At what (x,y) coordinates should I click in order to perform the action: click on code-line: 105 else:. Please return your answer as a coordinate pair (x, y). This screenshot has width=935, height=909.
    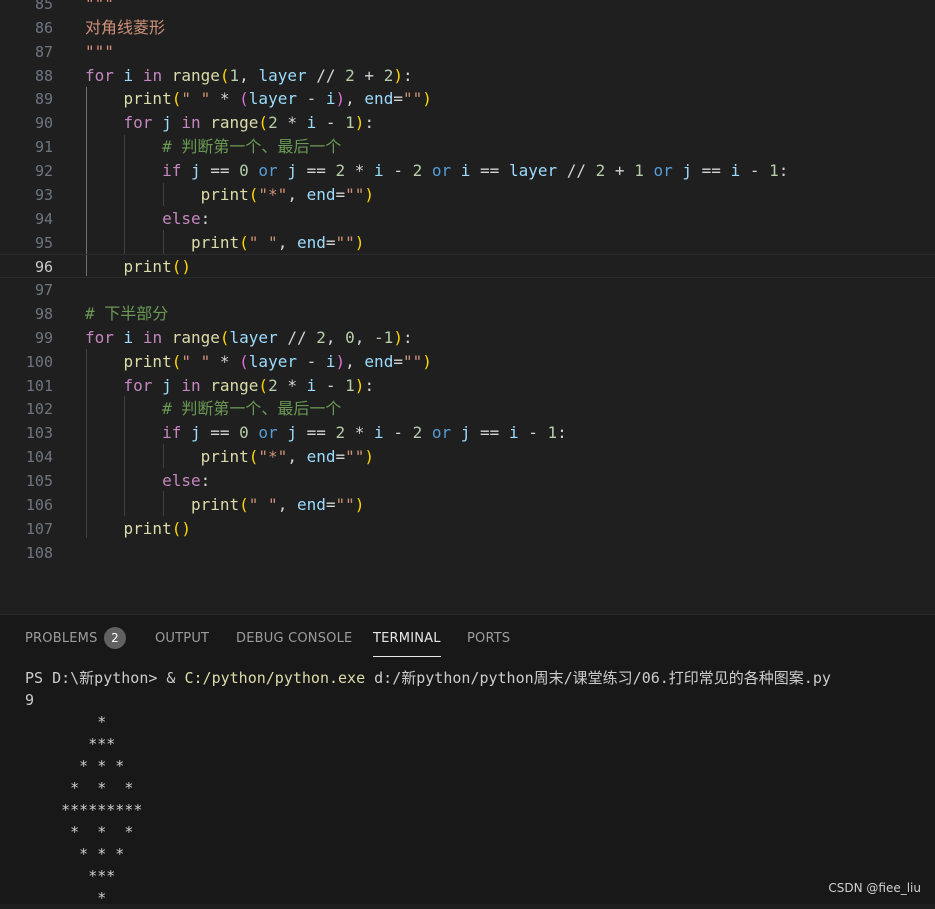
    Looking at the image, I should click on (467, 481).